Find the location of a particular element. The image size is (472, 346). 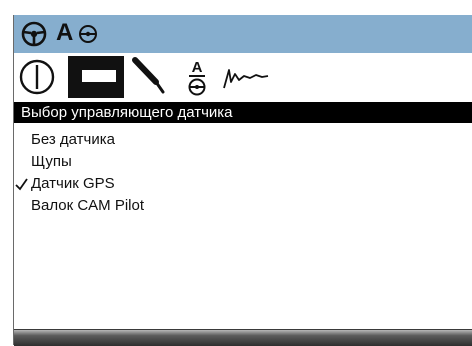

tab-signal-wave-icon is located at coordinates (246, 77).